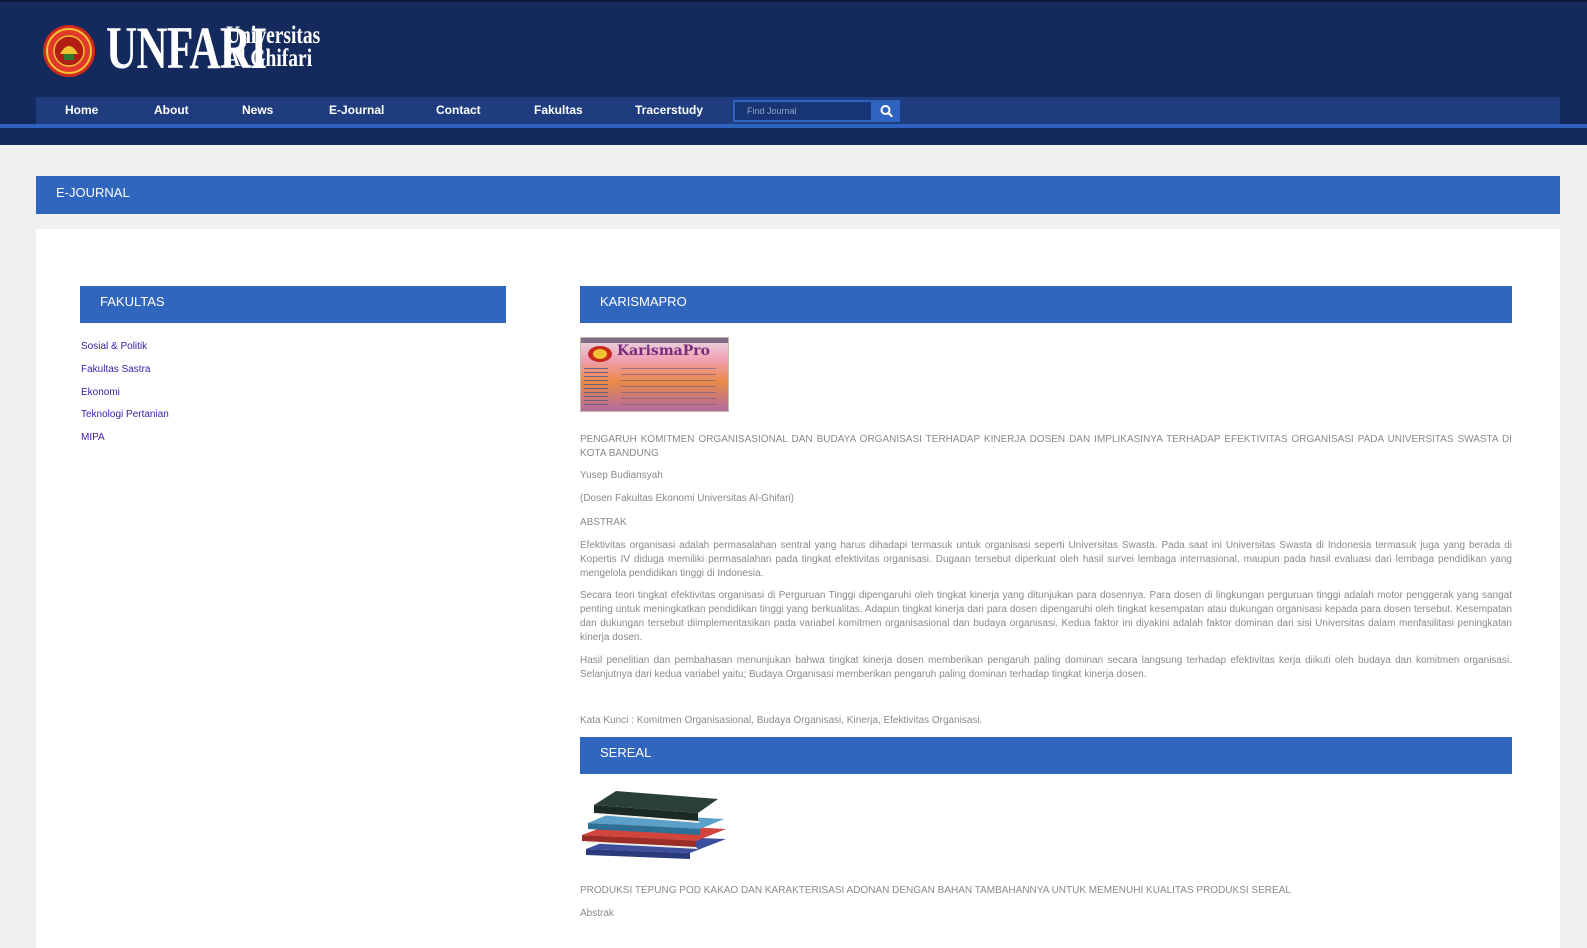  What do you see at coordinates (803, 111) in the screenshot?
I see `search-input` at bounding box center [803, 111].